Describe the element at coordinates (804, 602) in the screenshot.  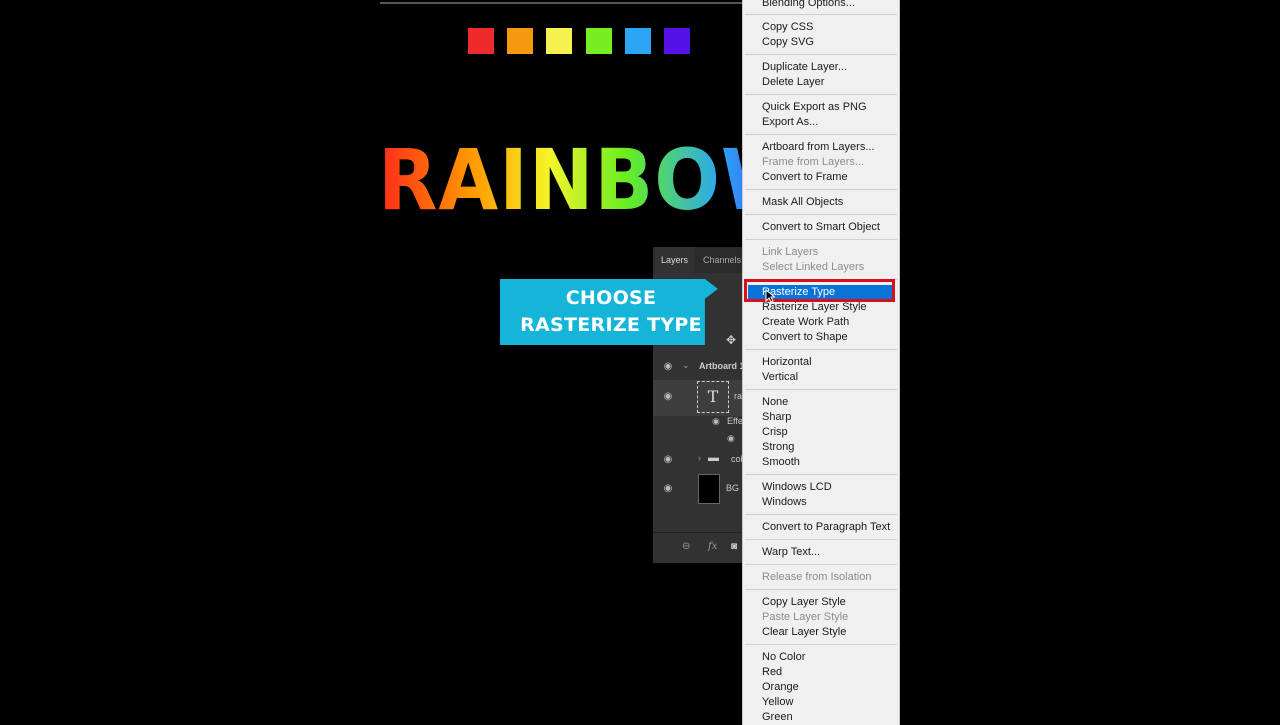
I see `menu-item-copy-layer-style: Copy Layer Style` at that location.